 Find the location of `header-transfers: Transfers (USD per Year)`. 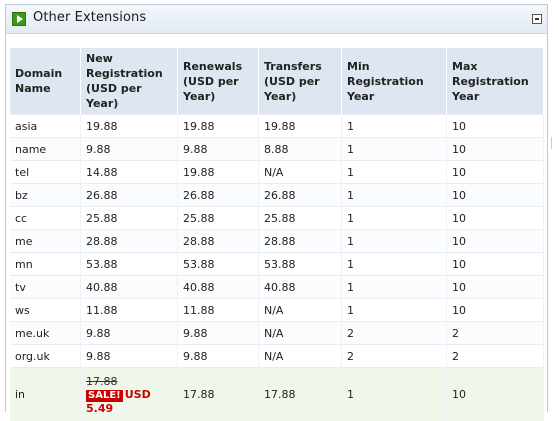

header-transfers: Transfers (USD per Year) is located at coordinates (300, 81).